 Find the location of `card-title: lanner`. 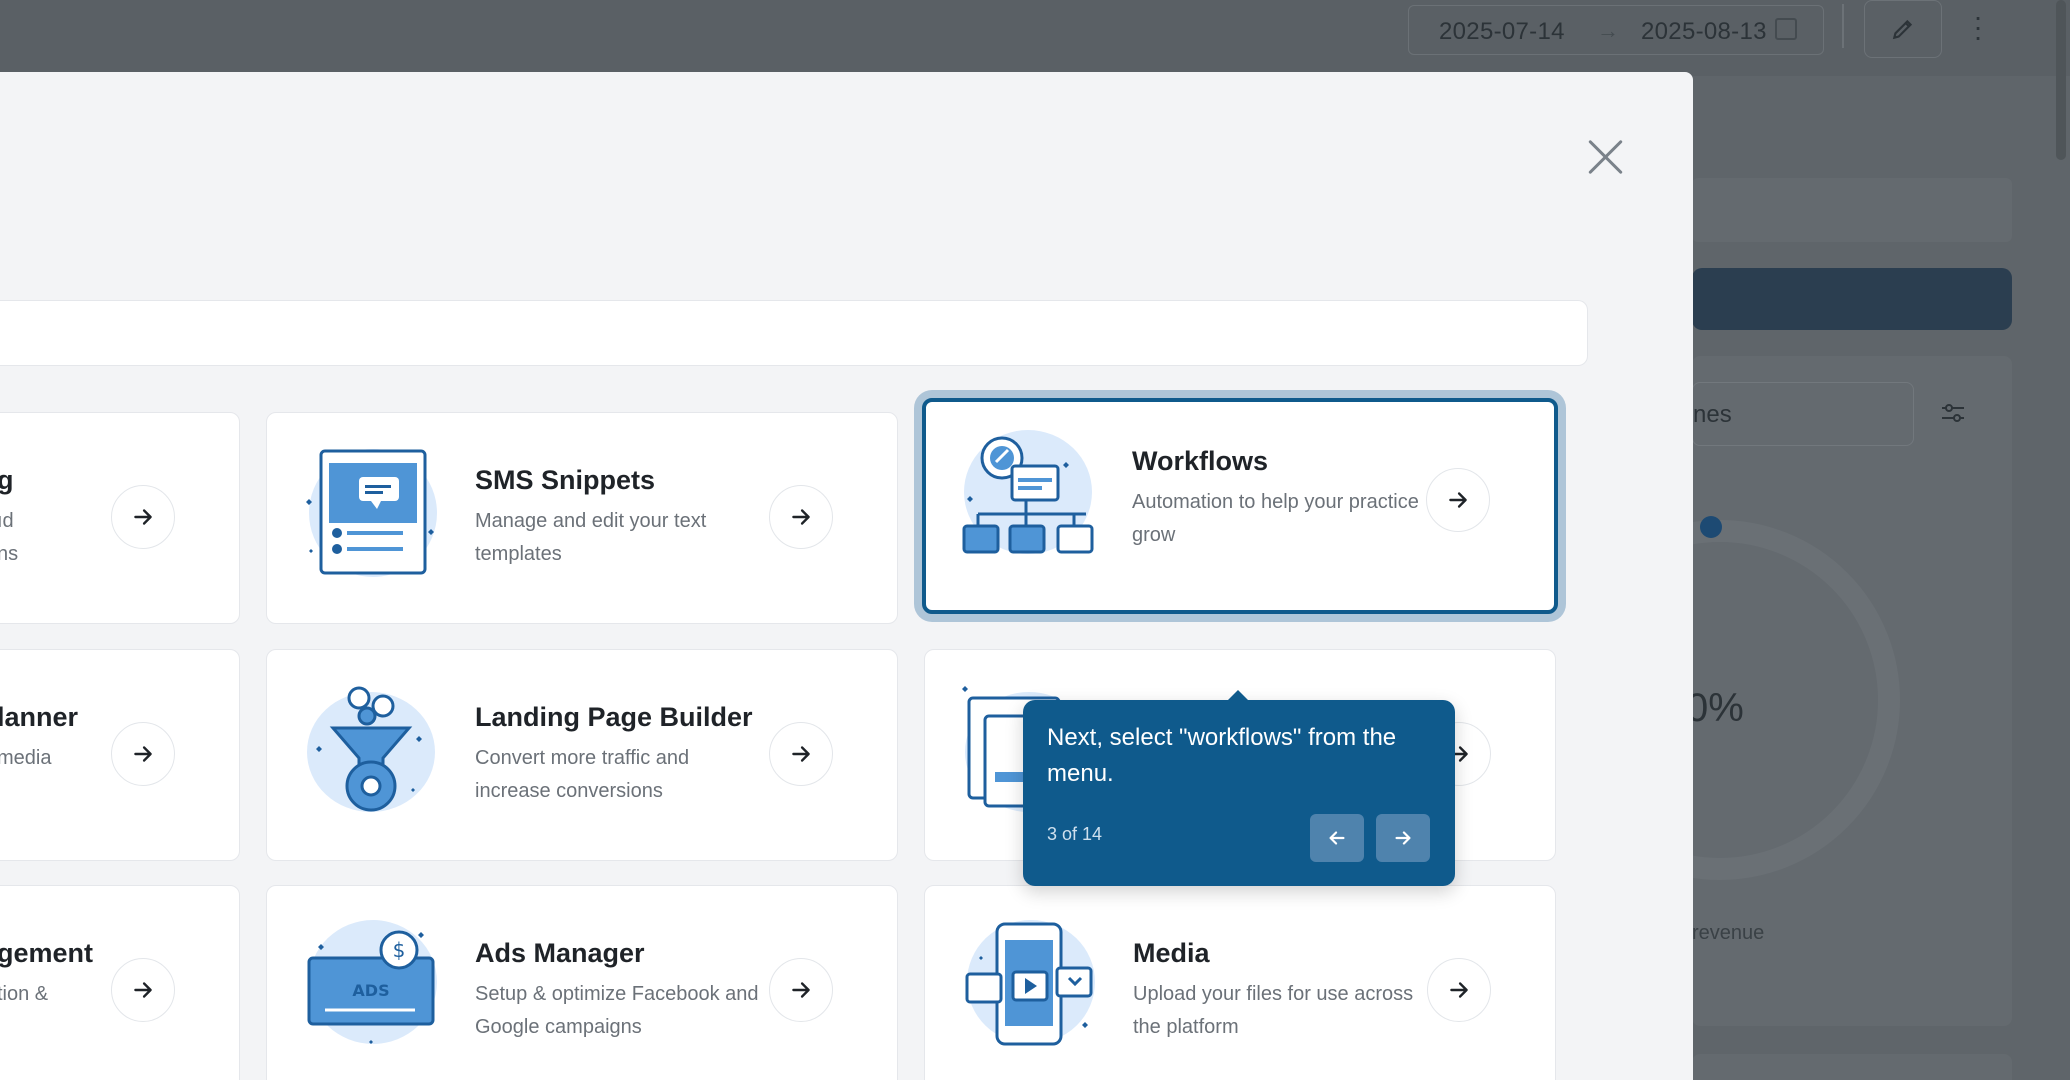

card-title: lanner is located at coordinates (39, 717).